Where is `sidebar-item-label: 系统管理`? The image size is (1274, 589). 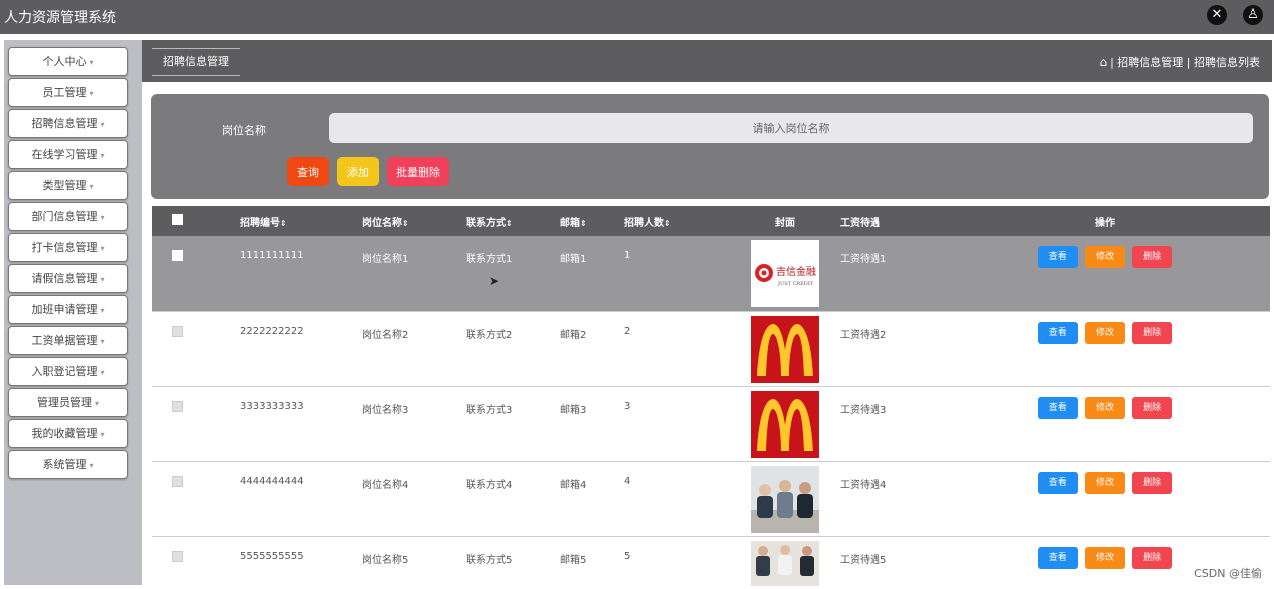
sidebar-item-label: 系统管理 is located at coordinates (64, 464).